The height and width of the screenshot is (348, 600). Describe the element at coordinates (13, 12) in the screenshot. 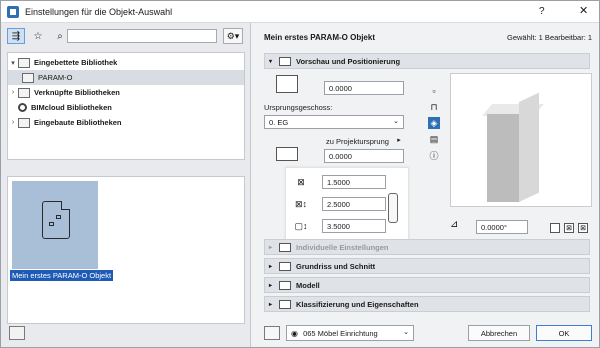

I see `app-icon` at that location.